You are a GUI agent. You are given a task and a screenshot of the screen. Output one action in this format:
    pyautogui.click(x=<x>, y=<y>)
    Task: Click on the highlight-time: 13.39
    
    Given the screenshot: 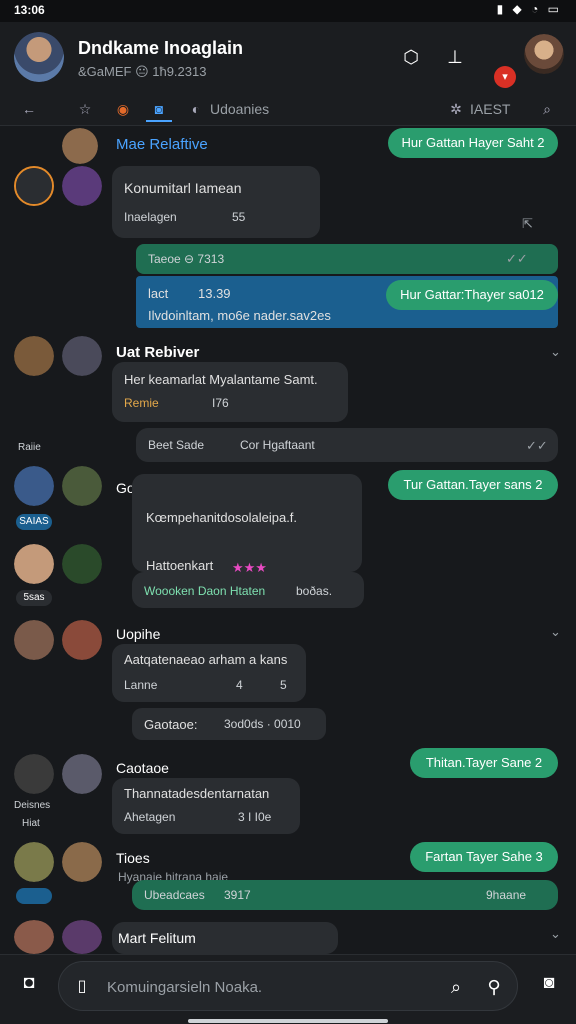 What is the action you would take?
    pyautogui.click(x=214, y=293)
    